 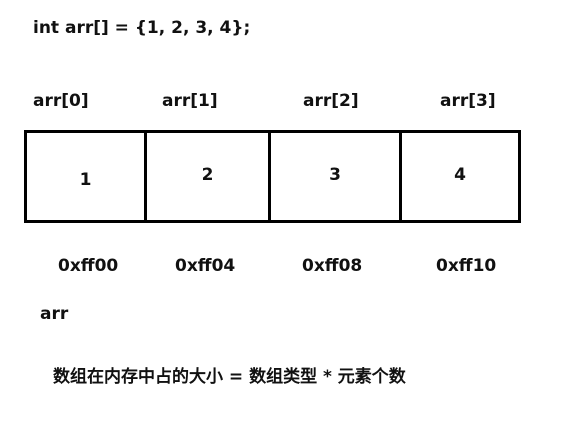 I want to click on array-cell-0: 1, so click(x=85, y=176).